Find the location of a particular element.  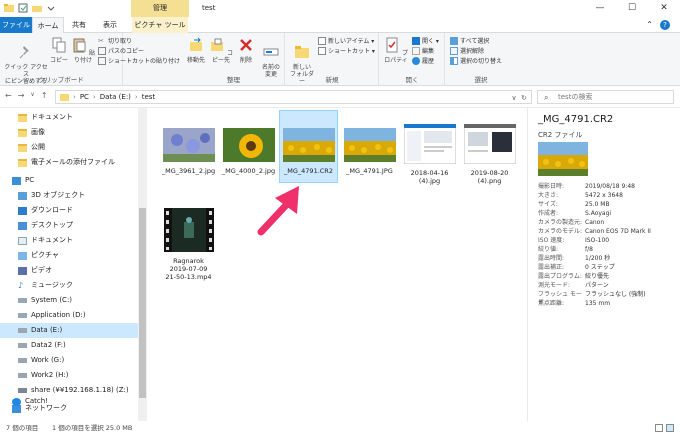

nav-item-work-g: Work (G:) is located at coordinates (69, 360).